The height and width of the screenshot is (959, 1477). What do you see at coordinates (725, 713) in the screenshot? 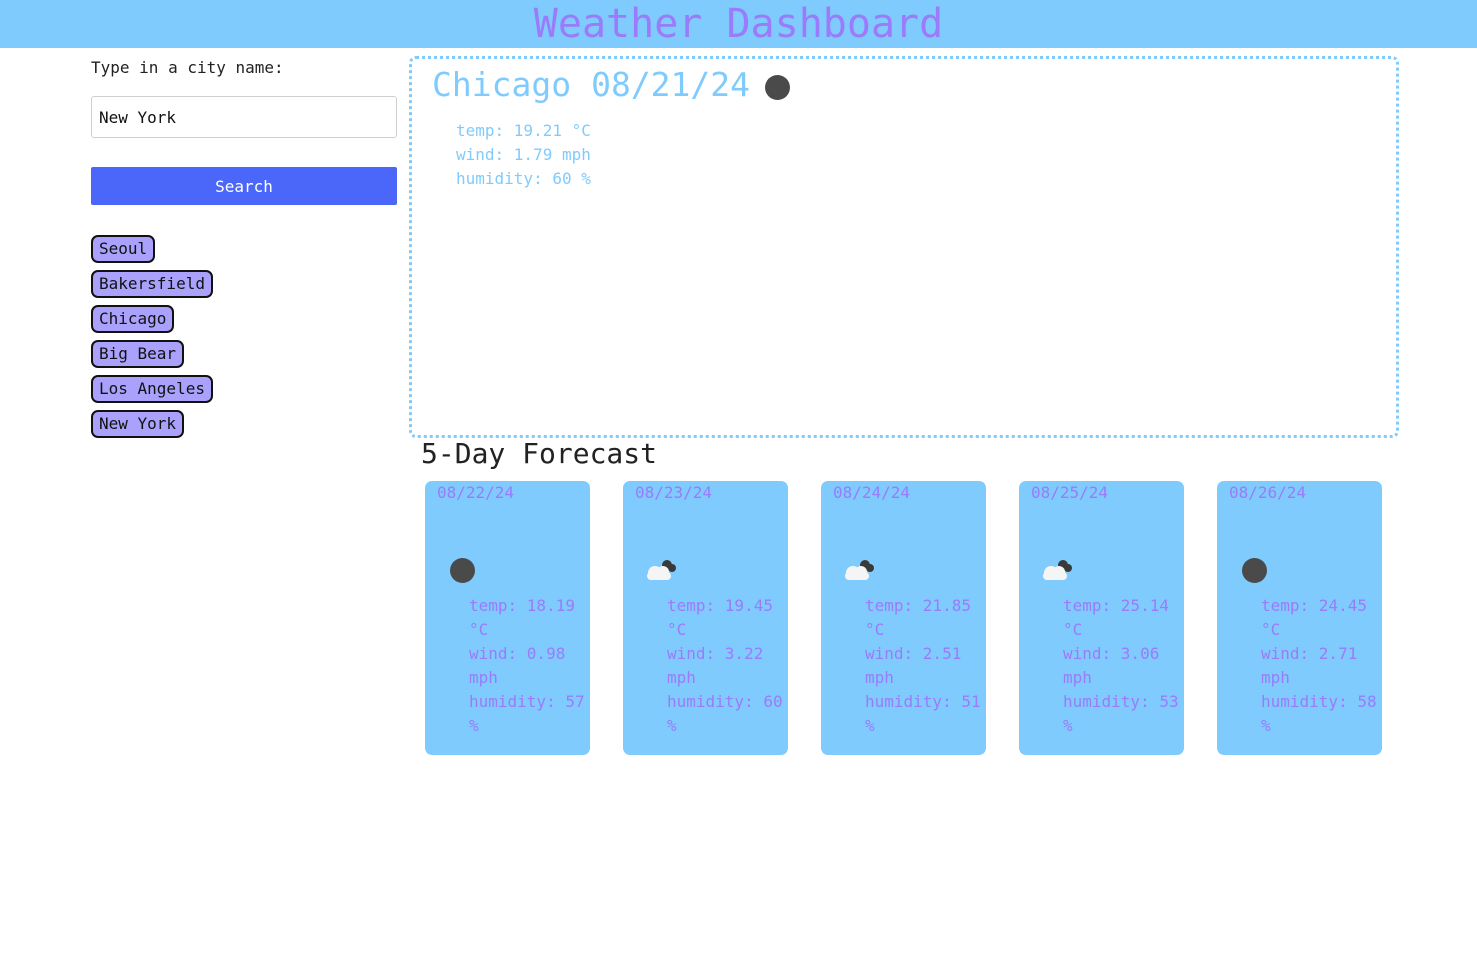
I see `forecast-humidity: humidity: 60 %` at bounding box center [725, 713].